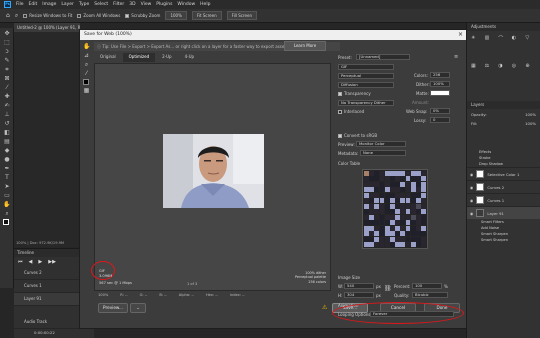 This screenshot has height=338, width=540. What do you see at coordinates (86, 90) in the screenshot?
I see `toggle-slices-icon: ▦` at bounding box center [86, 90].